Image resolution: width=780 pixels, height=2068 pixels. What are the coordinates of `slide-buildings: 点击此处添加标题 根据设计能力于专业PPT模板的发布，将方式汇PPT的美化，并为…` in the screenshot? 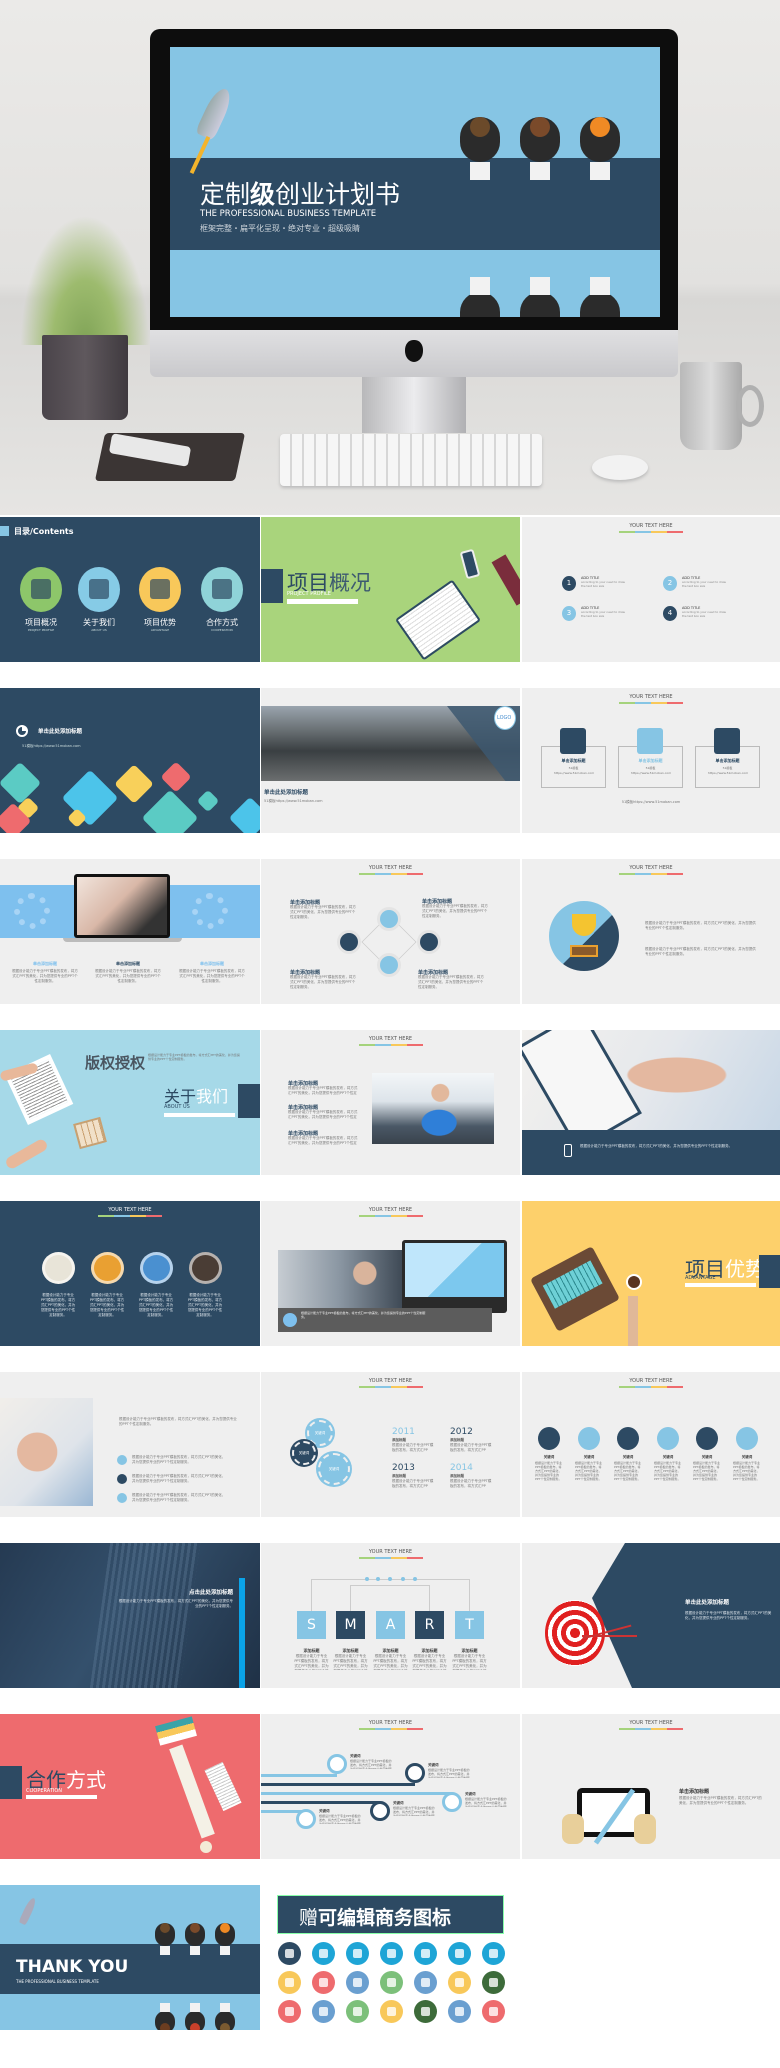 It's located at (130, 1615).